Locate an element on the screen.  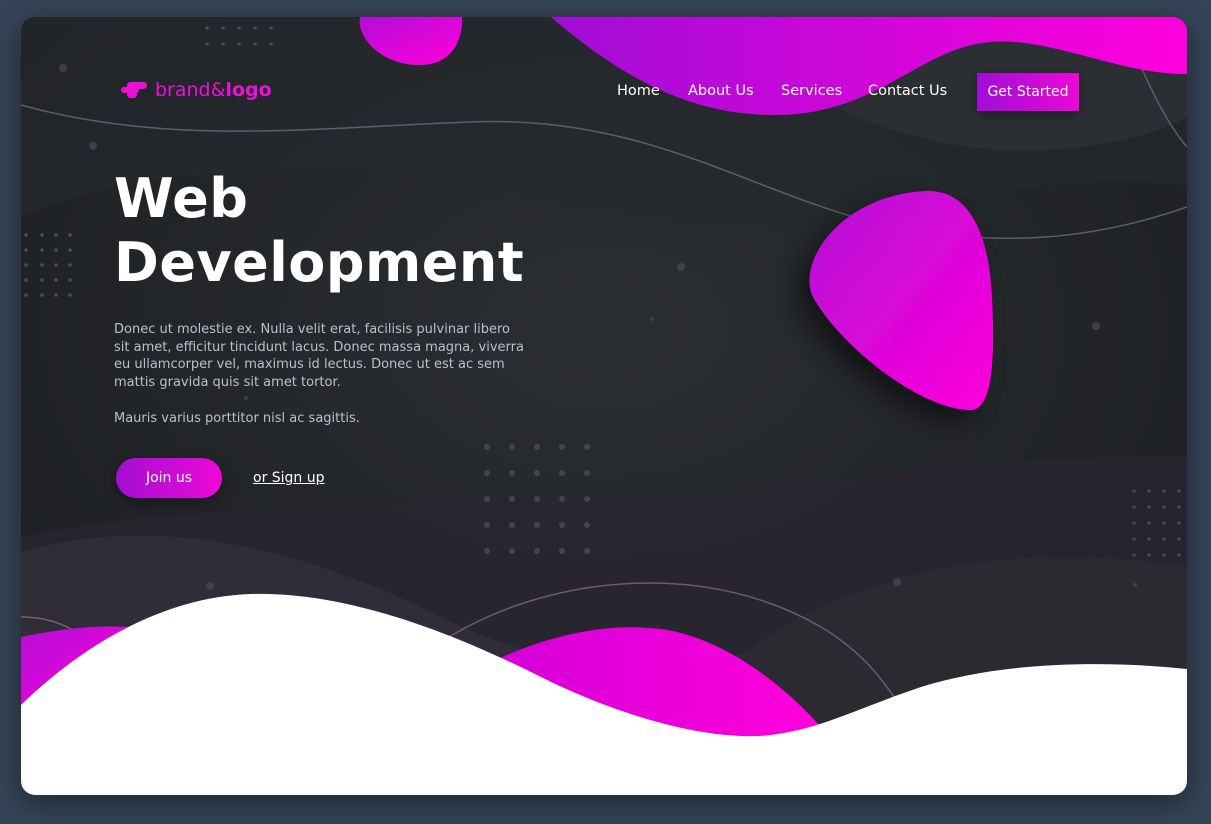
get-started-button: Get Started is located at coordinates (1028, 92).